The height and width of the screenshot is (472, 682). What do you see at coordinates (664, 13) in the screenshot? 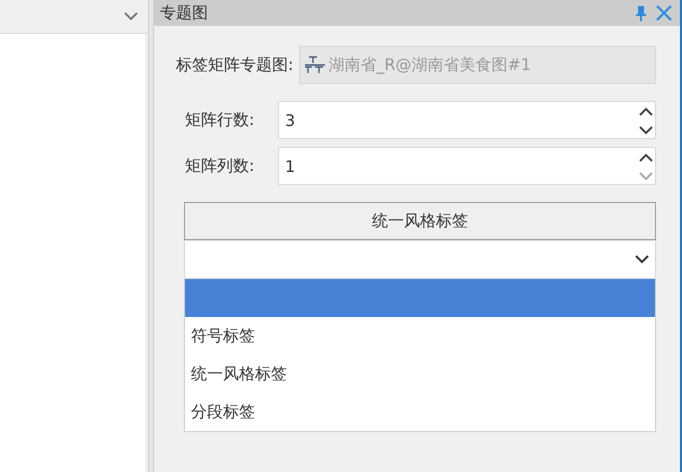
I see `close-icon` at bounding box center [664, 13].